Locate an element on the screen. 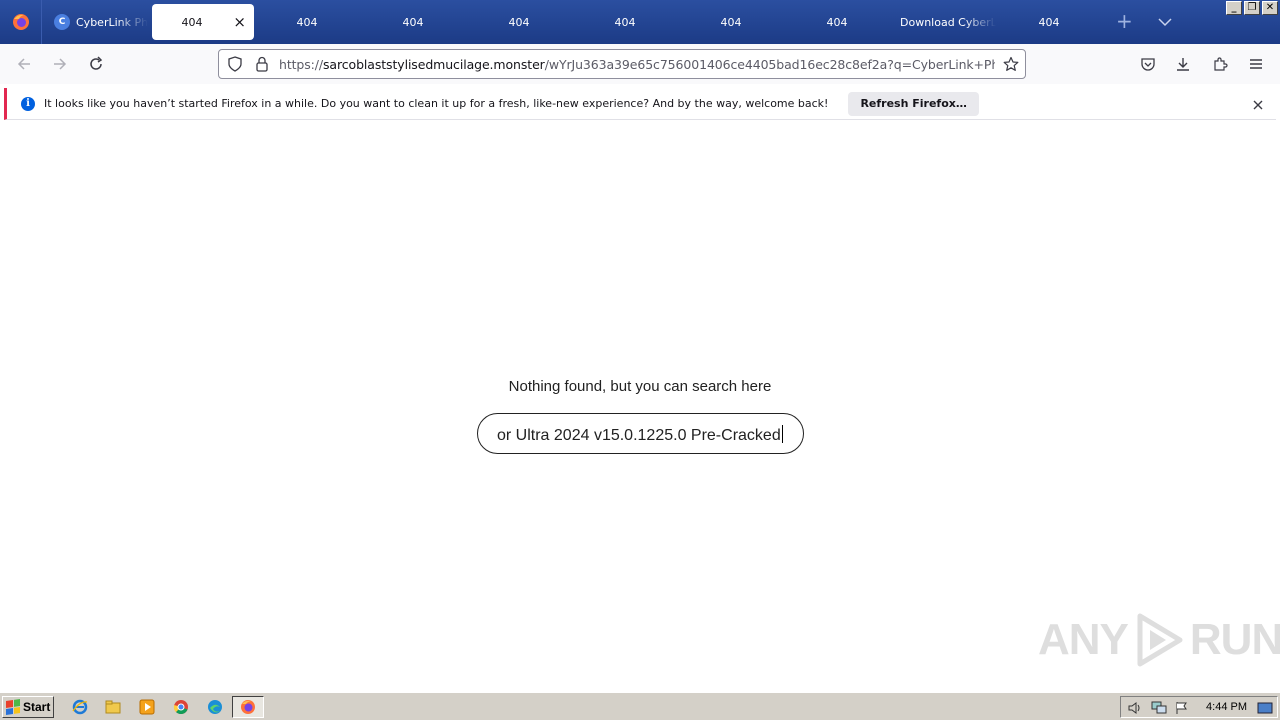 Image resolution: width=1280 pixels, height=720 pixels. watermark-text-left: ANY is located at coordinates (1083, 639).